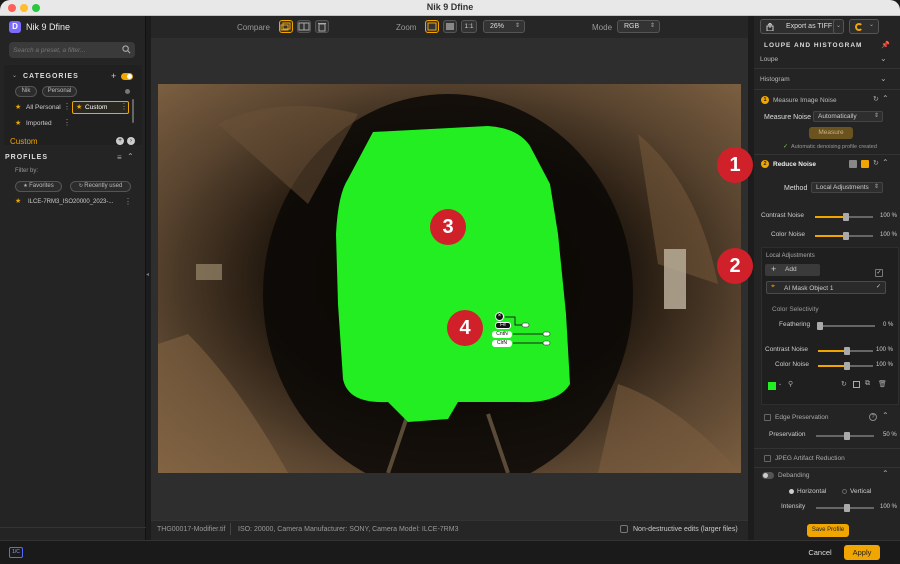 Image resolution: width=900 pixels, height=564 pixels. Describe the element at coordinates (48, 27) in the screenshot. I see `app-name: Nik 9 Dfine` at that location.